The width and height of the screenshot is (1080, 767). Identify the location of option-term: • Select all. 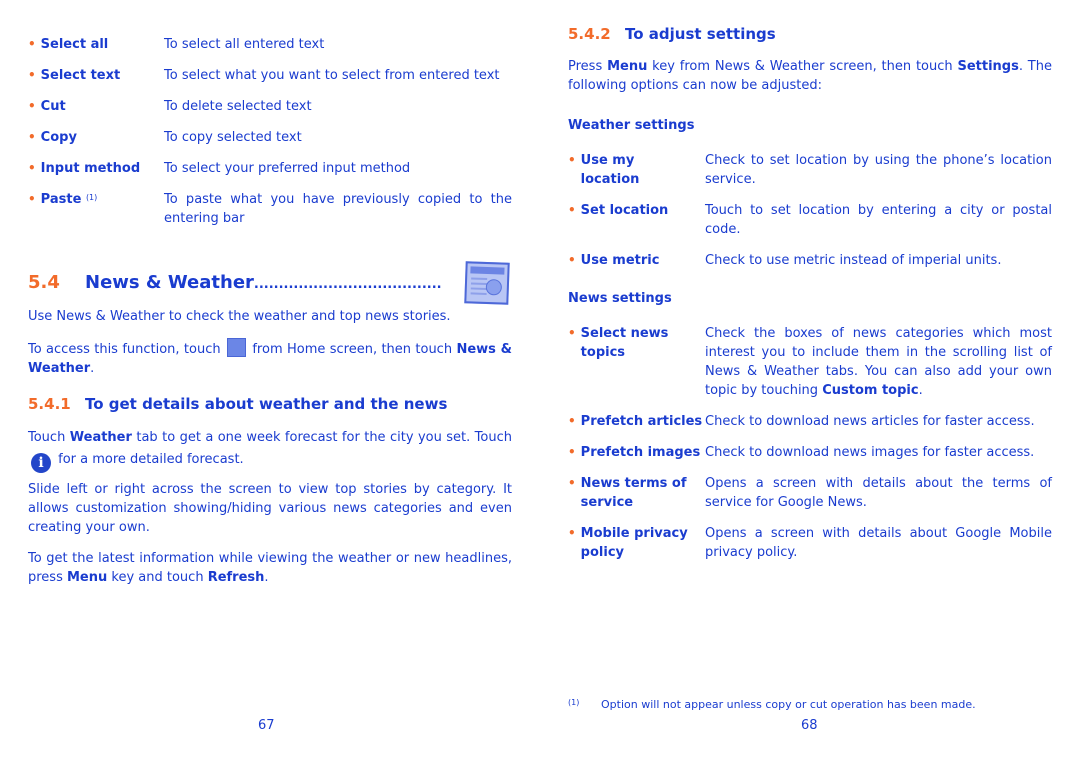
(68, 44).